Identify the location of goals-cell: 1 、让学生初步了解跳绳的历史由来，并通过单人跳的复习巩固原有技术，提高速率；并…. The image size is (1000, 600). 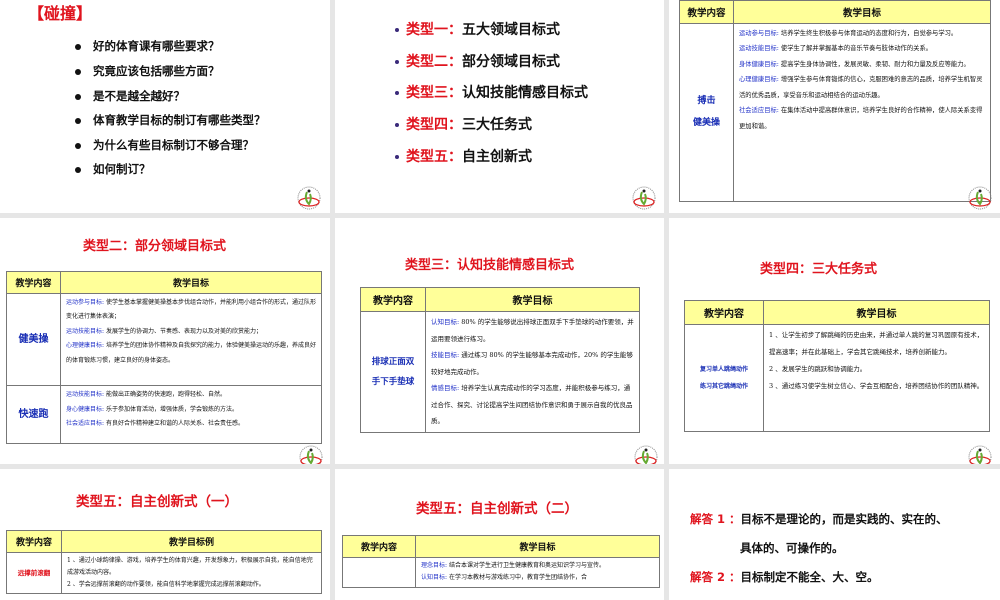
(876, 378).